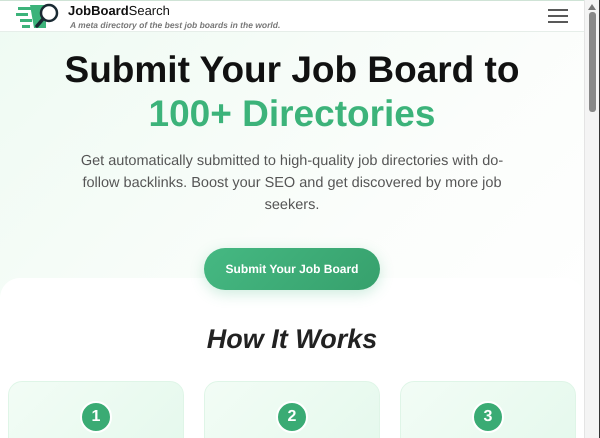 The width and height of the screenshot is (600, 438). Describe the element at coordinates (488, 417) in the screenshot. I see `step-number: 3` at that location.